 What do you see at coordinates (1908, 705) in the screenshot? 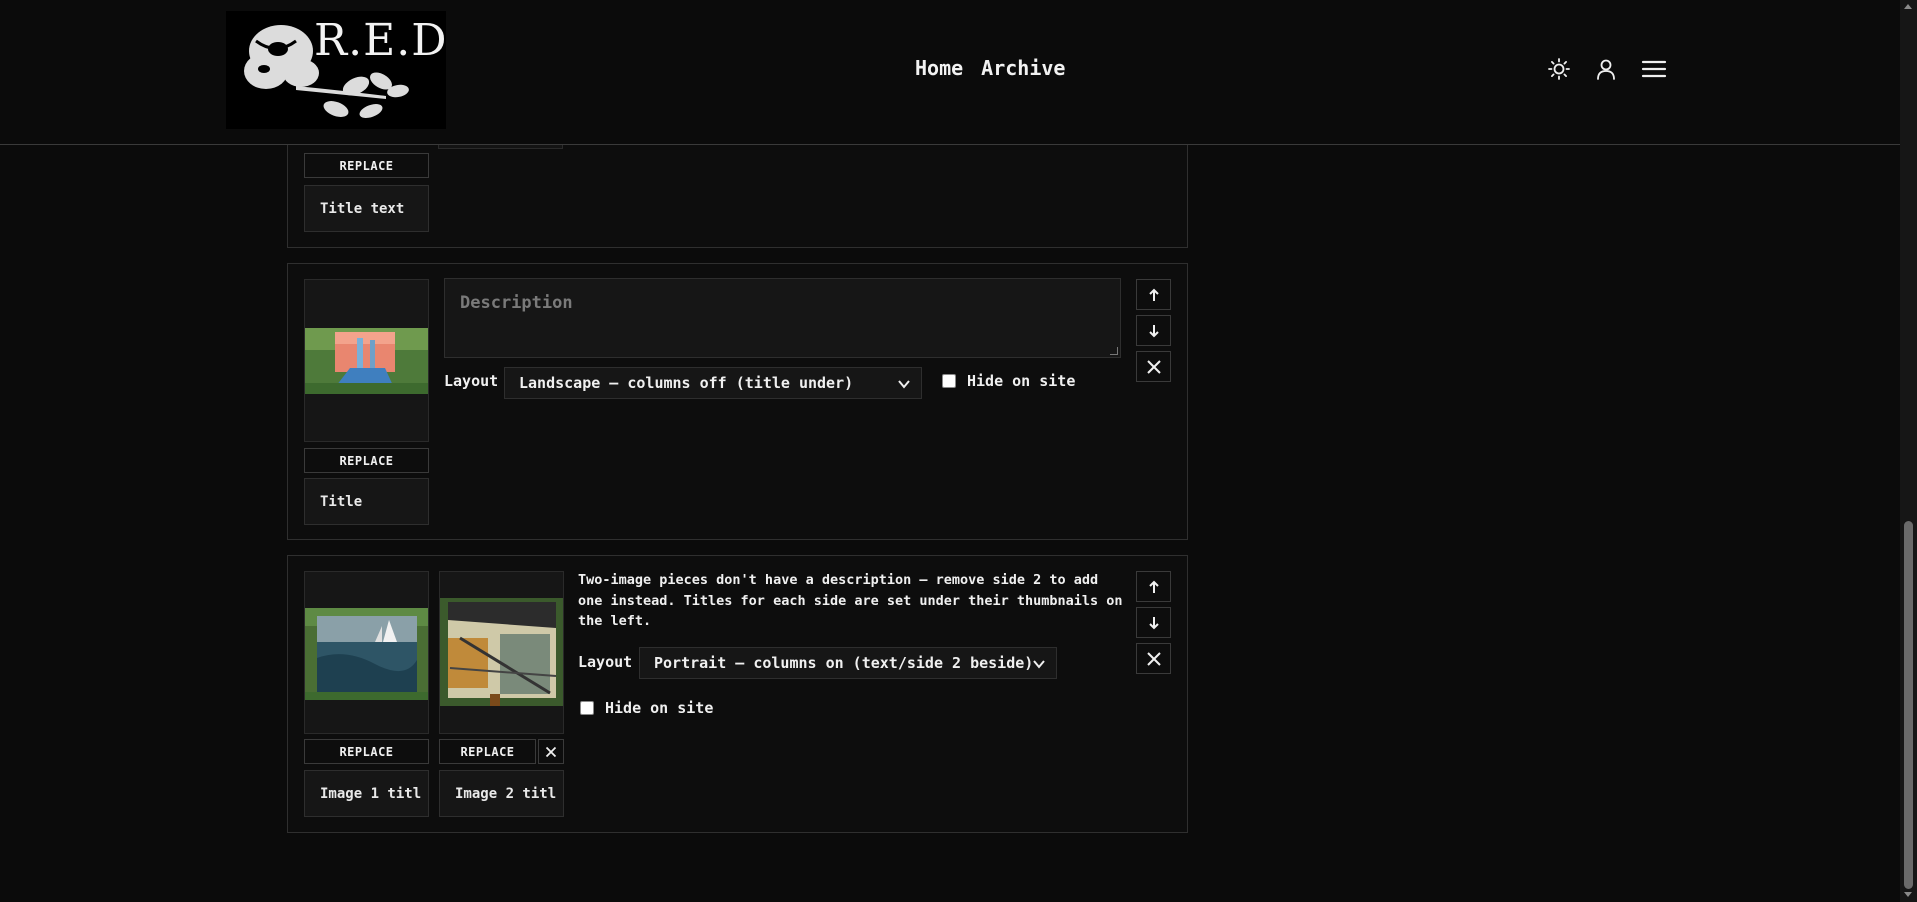
I see `scrollbar-thumb` at bounding box center [1908, 705].